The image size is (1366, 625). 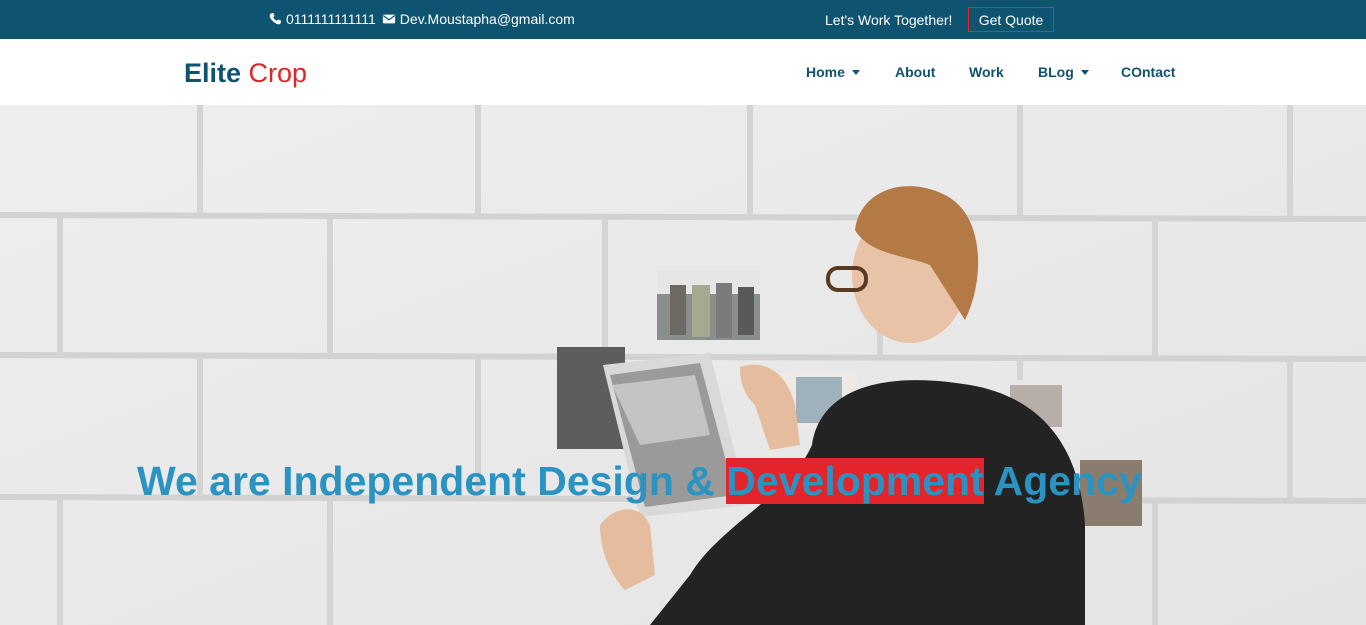 What do you see at coordinates (331, 19) in the screenshot?
I see `phone-number: 0111111111111` at bounding box center [331, 19].